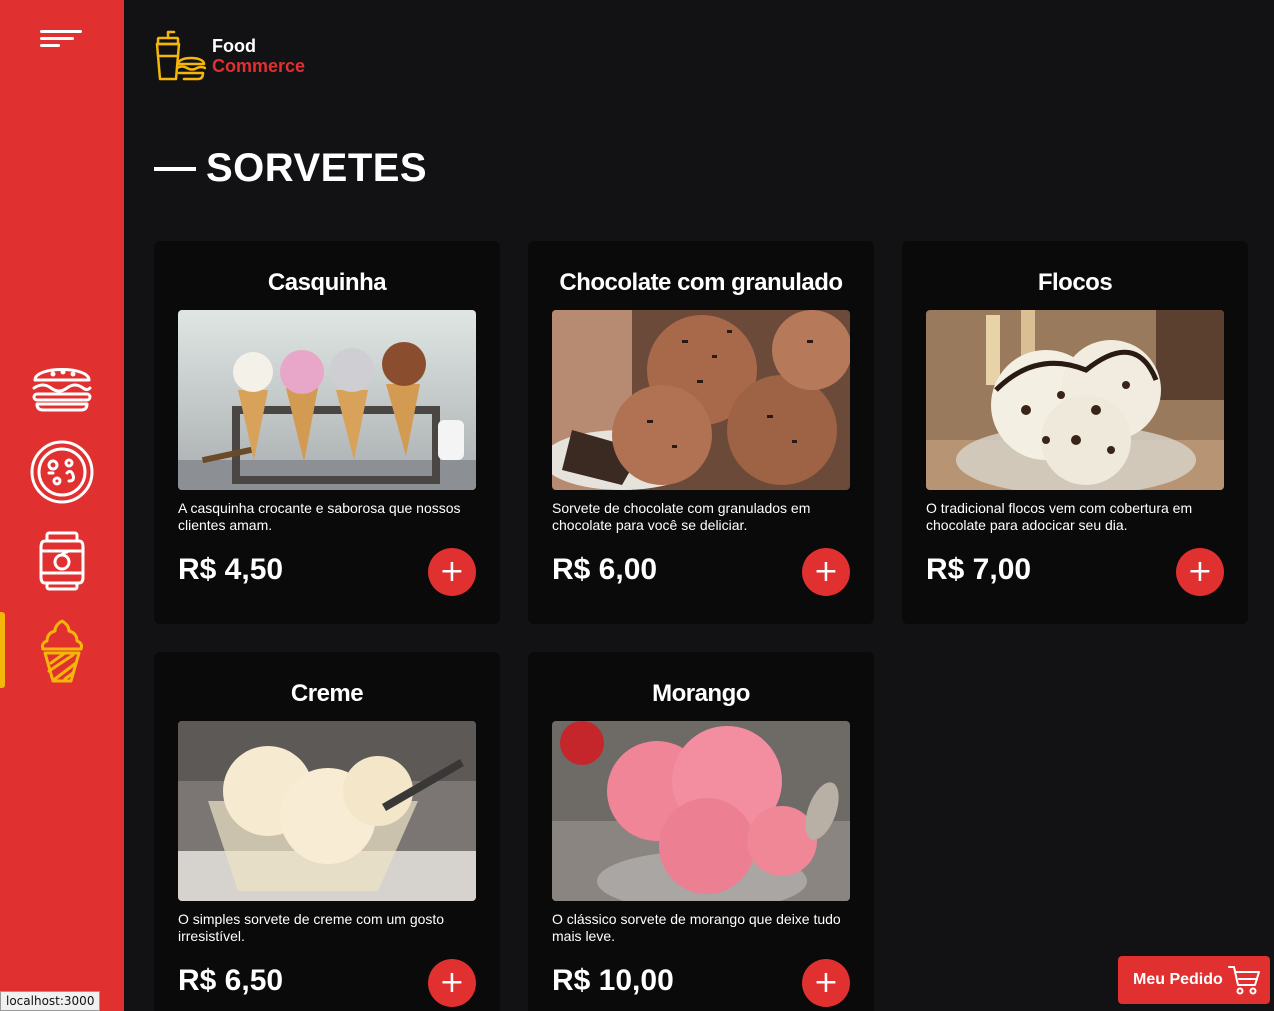  I want to click on sidebar-item-drinks, so click(62, 560).